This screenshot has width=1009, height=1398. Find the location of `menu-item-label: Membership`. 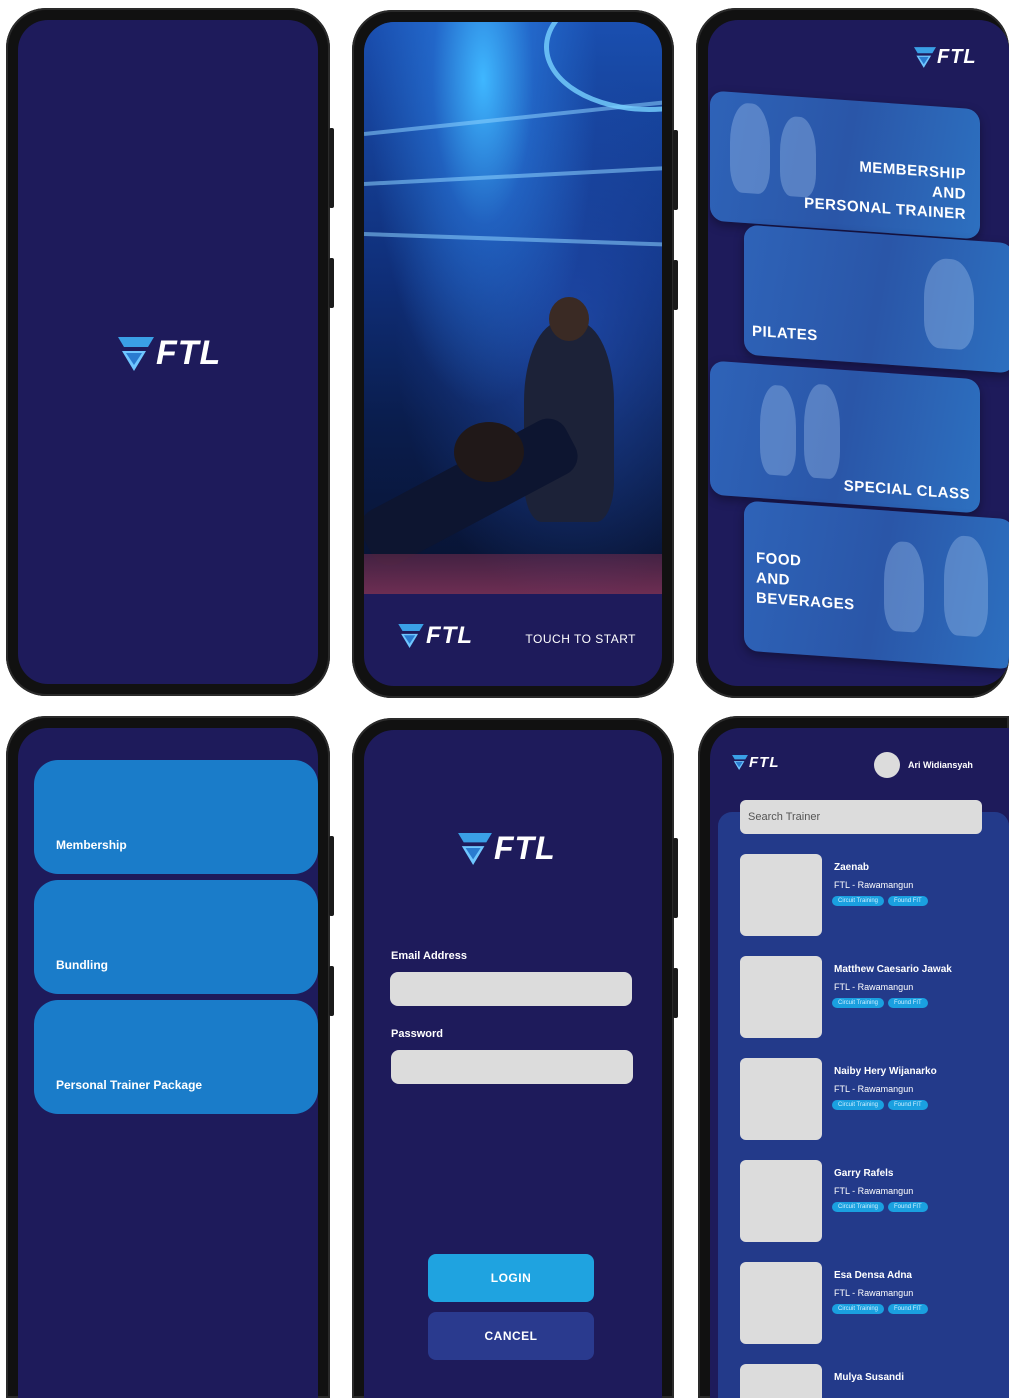

menu-item-label: Membership is located at coordinates (91, 845).